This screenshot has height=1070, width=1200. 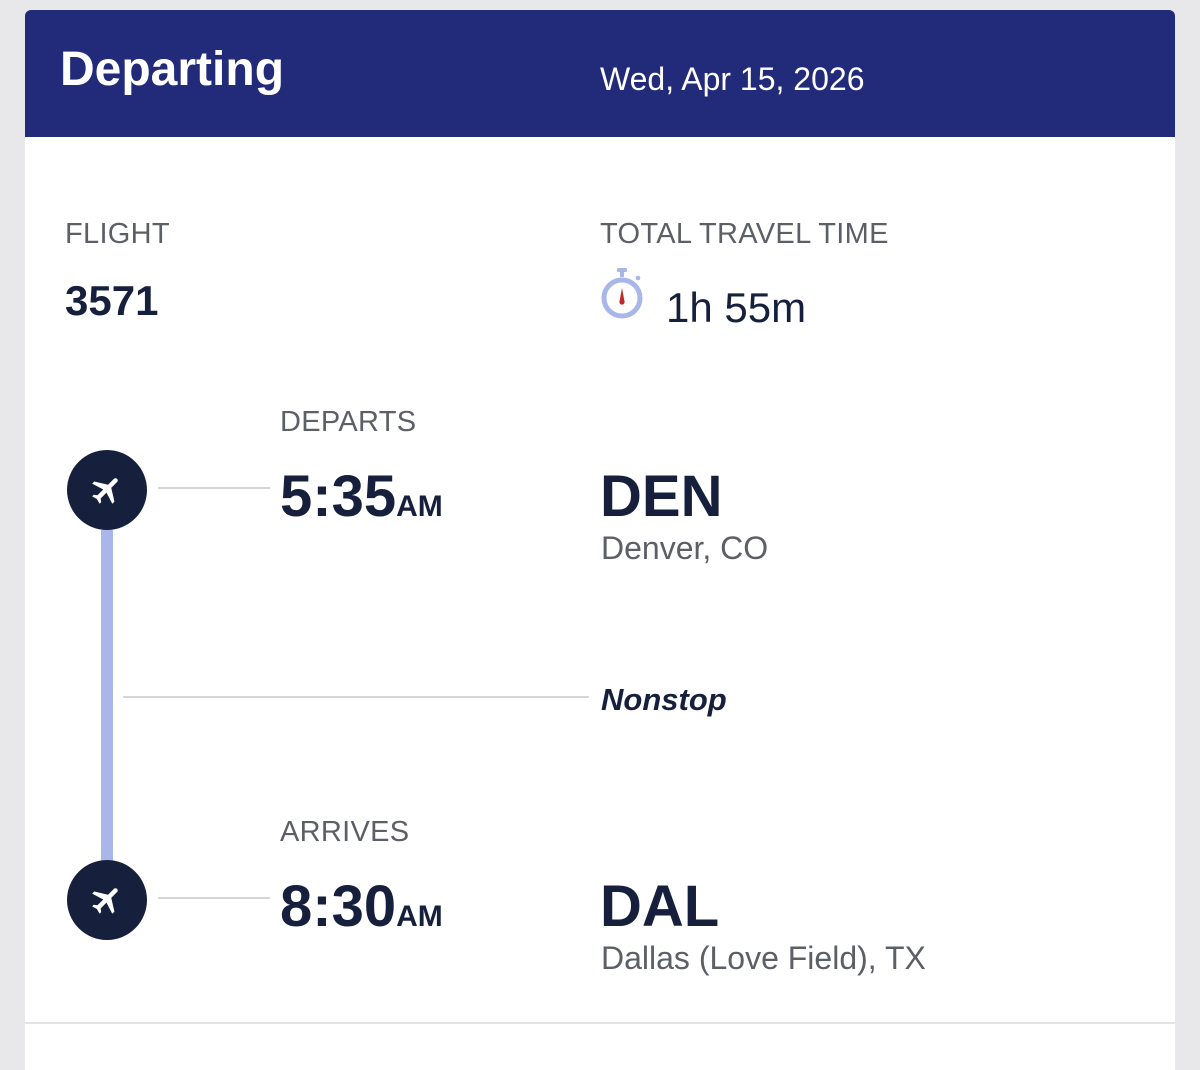 What do you see at coordinates (661, 496) in the screenshot?
I see `departure-airport-code: DEN` at bounding box center [661, 496].